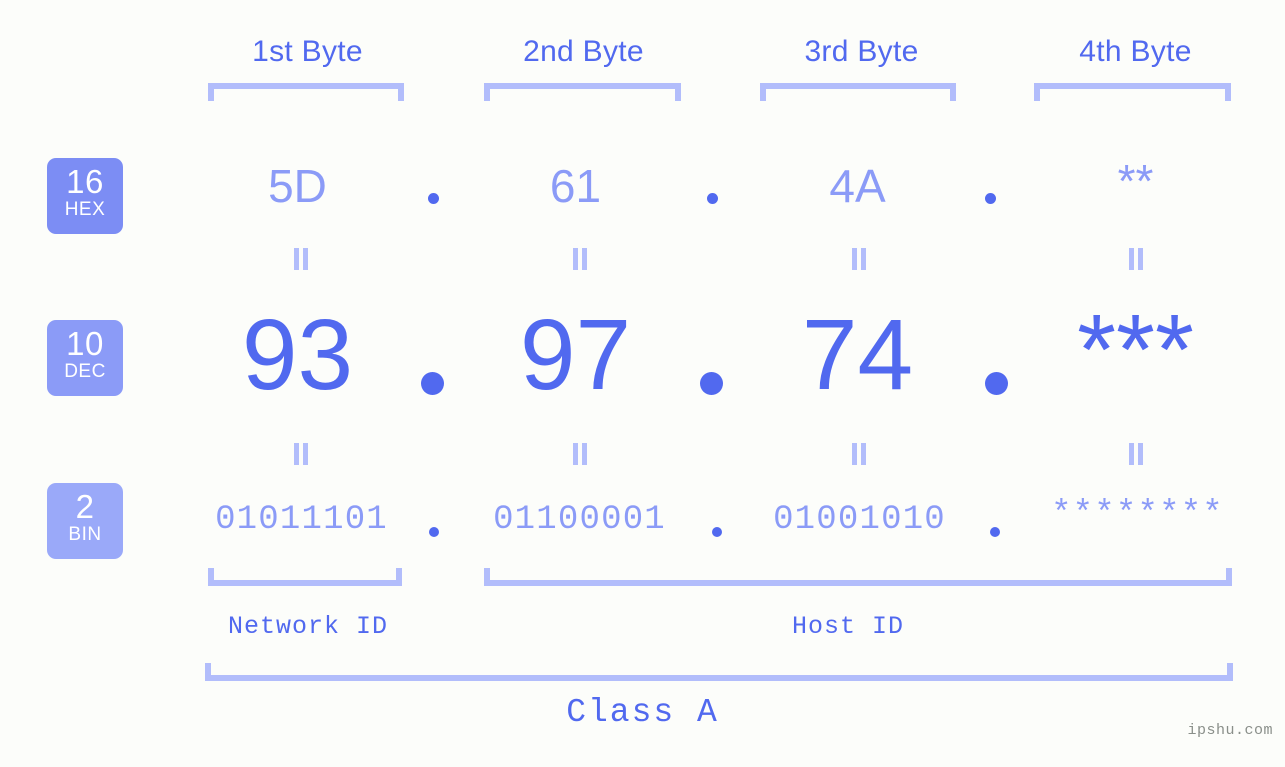  I want to click on base-badge-dec-number: 10, so click(85, 343).